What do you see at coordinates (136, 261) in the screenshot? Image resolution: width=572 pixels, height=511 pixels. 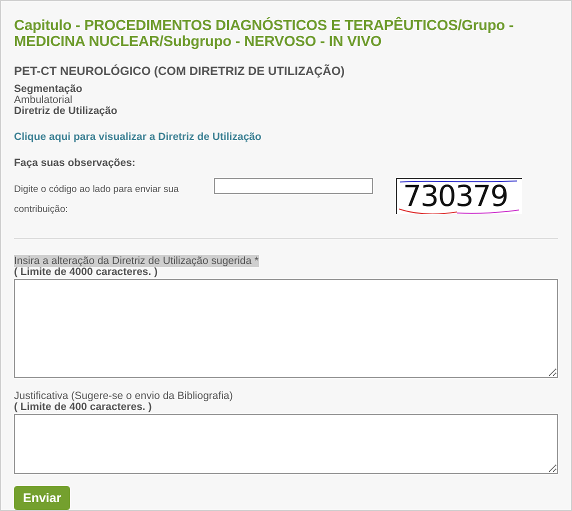 I see `field-label: Insira a alteração da Diretriz de Utilização sugerida *` at bounding box center [136, 261].